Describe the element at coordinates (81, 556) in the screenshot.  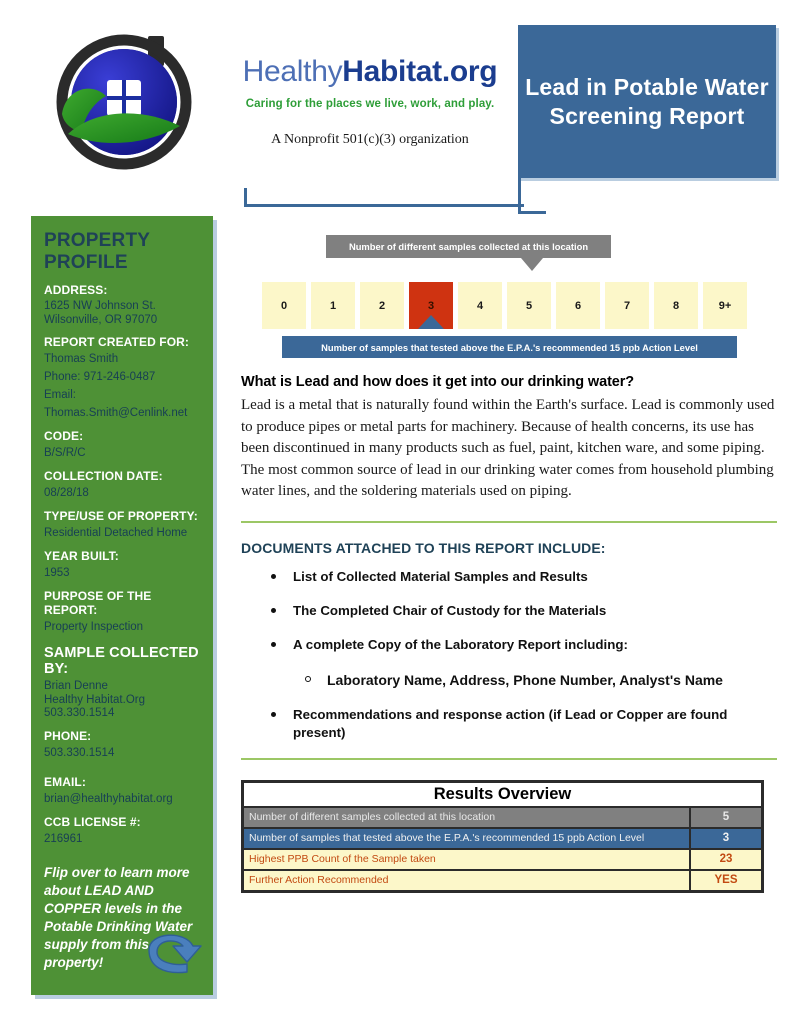
I see `sidebar-label-year-built: YEAR BUILT:` at that location.